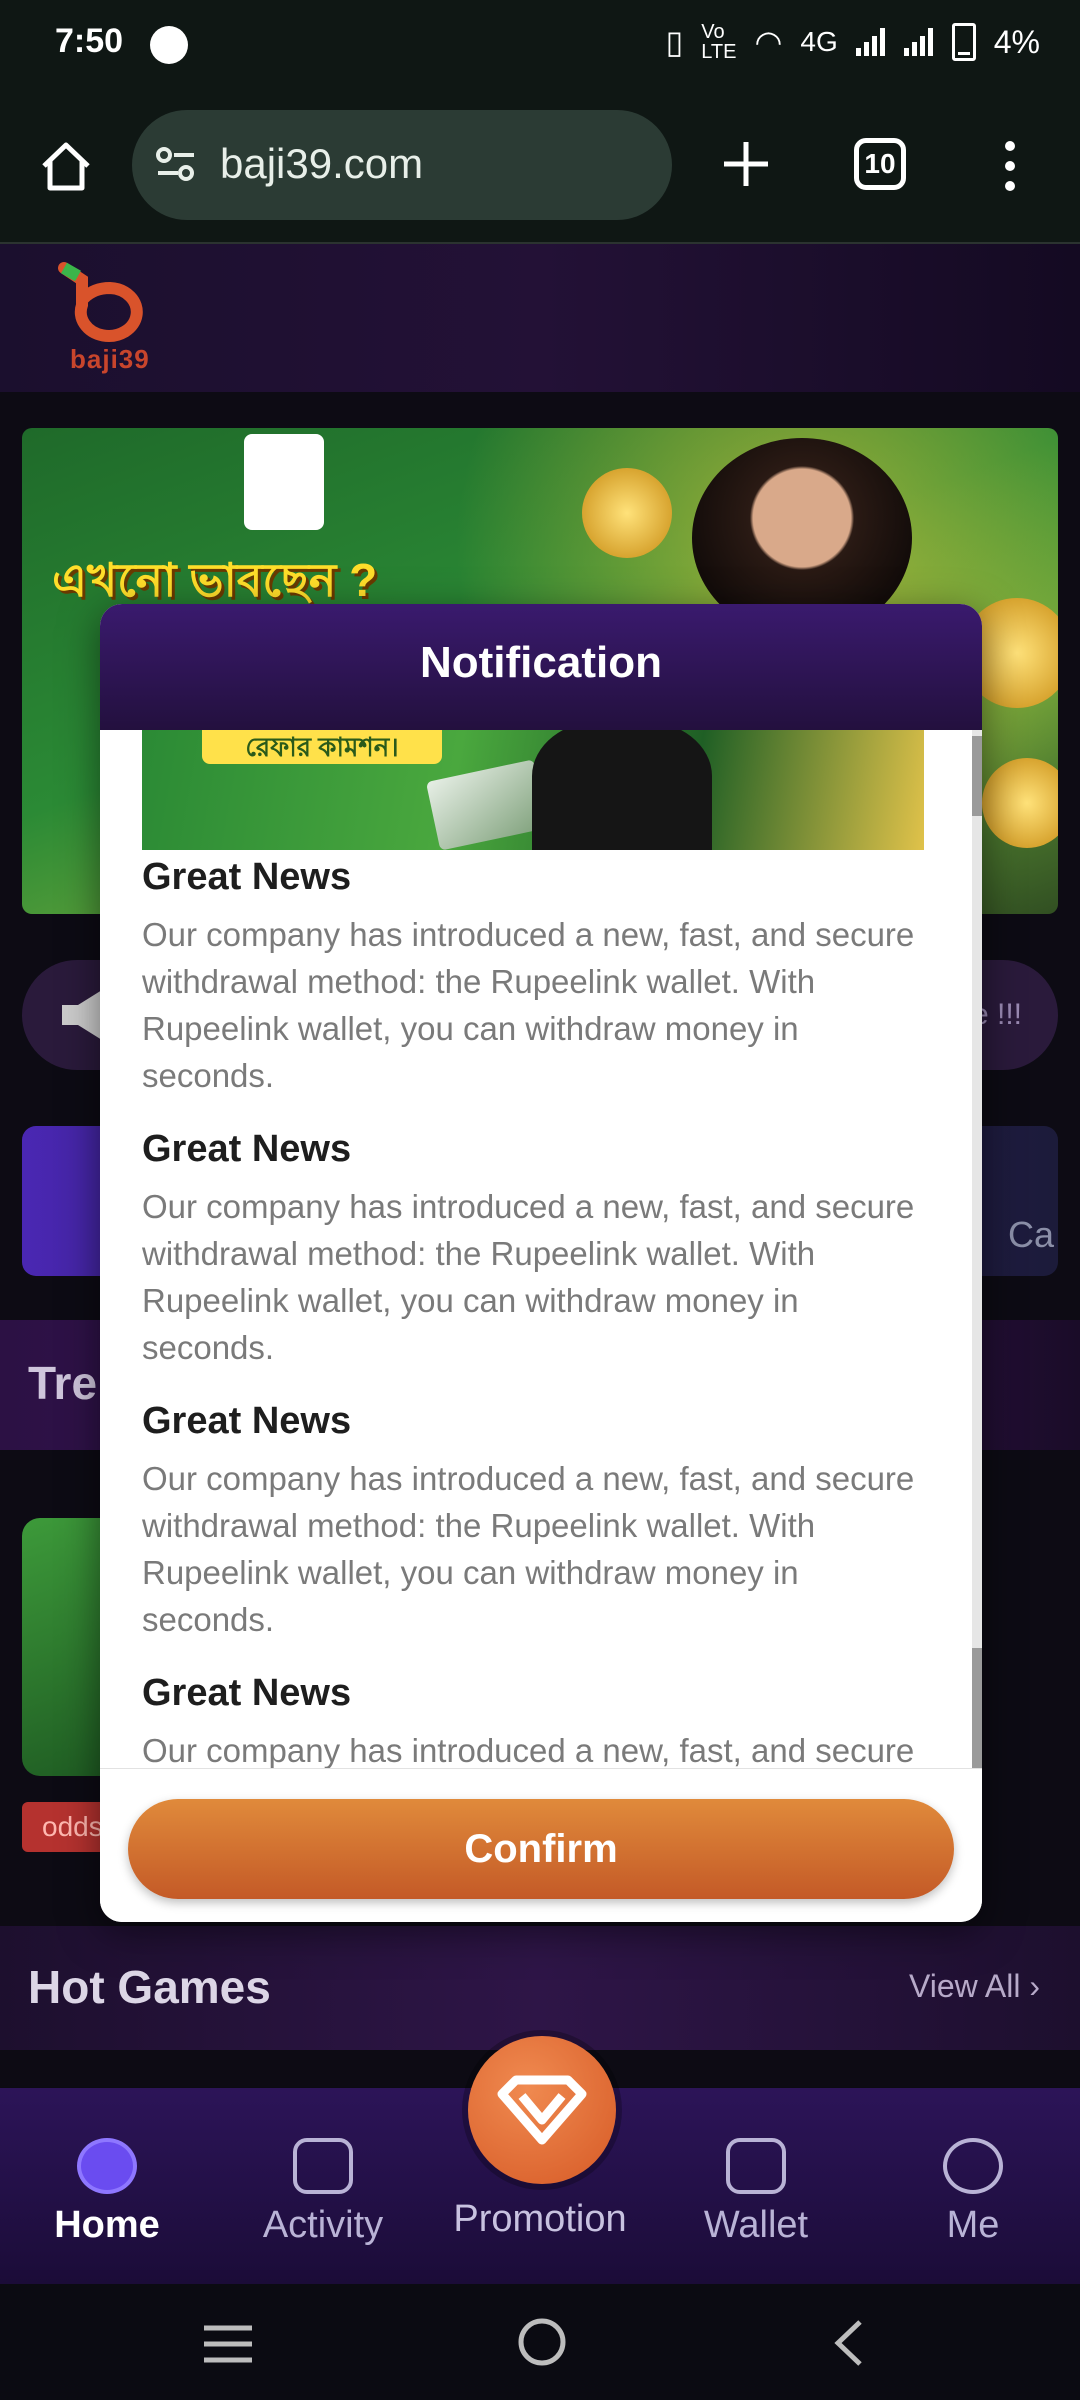 This screenshot has width=1080, height=2400. Describe the element at coordinates (973, 2166) in the screenshot. I see `profile-icon` at that location.